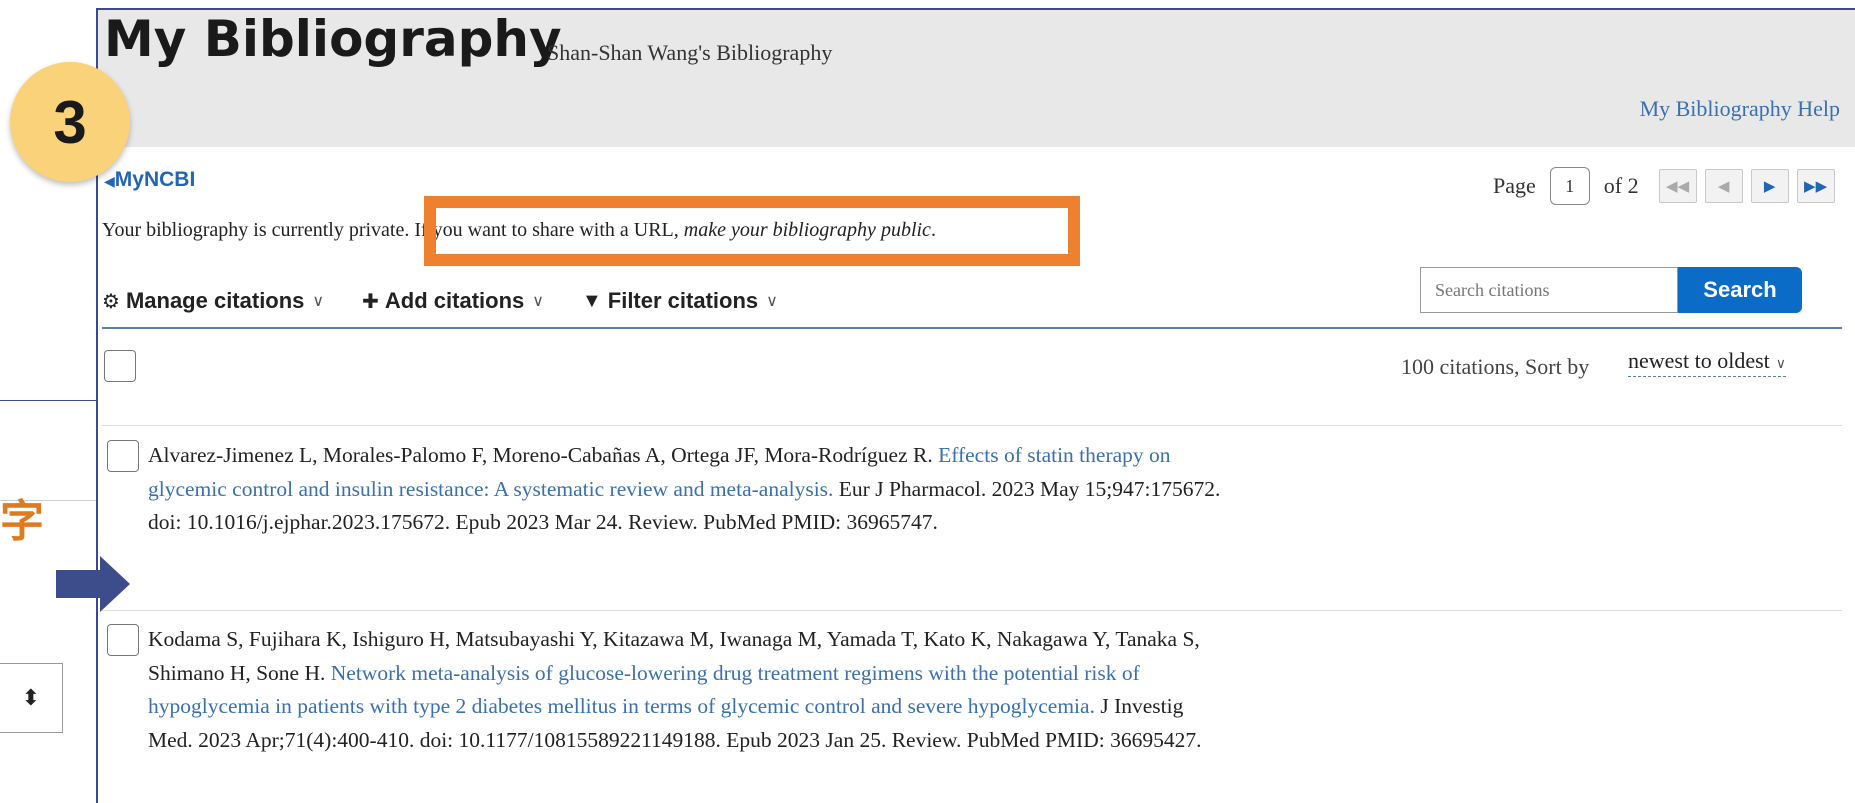 The image size is (1855, 803). Describe the element at coordinates (93, 584) in the screenshot. I see `right-arrow-icon` at that location.